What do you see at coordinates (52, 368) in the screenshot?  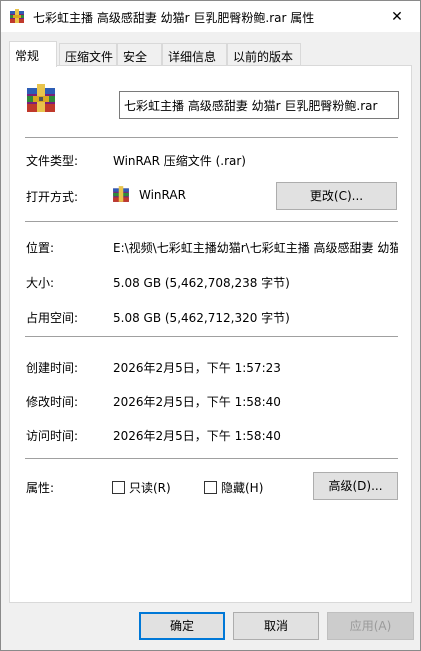 I see `created-label: 创建时间:` at bounding box center [52, 368].